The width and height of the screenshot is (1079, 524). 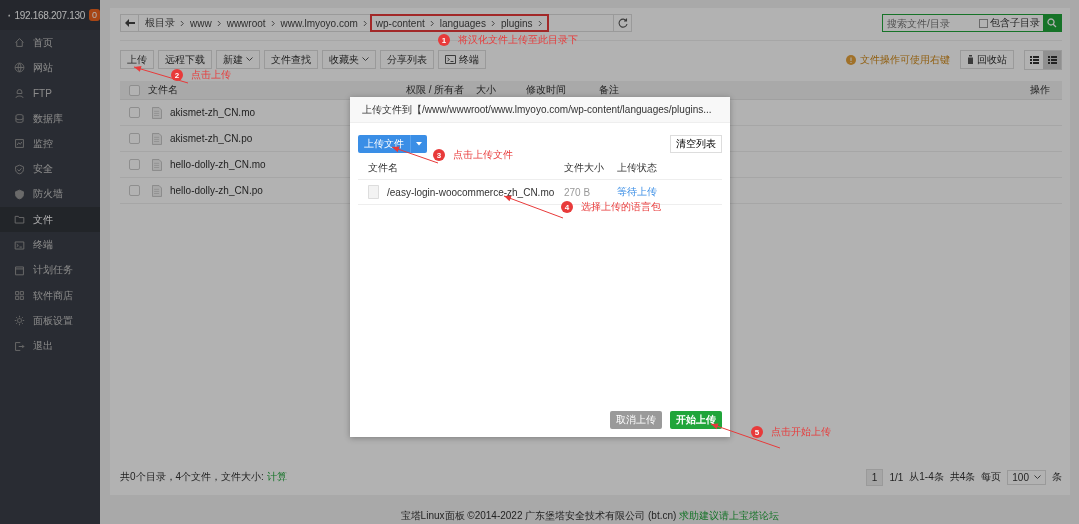 What do you see at coordinates (483, 155) in the screenshot?
I see `annotation-text: 点击上传文件` at bounding box center [483, 155].